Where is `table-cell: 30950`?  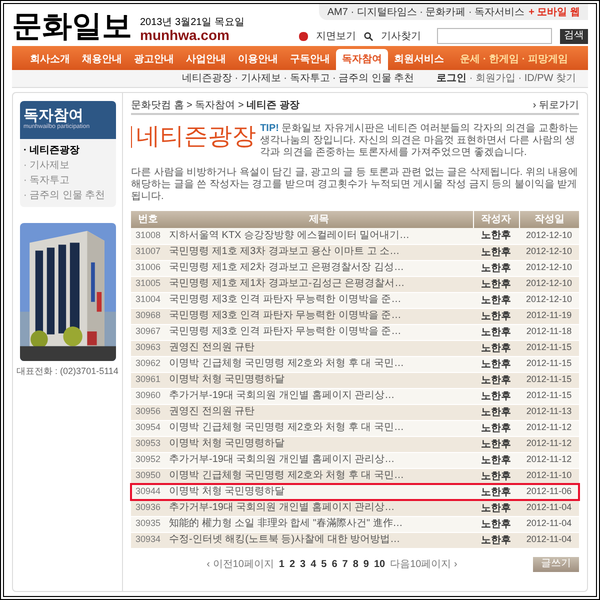
table-cell: 30950 is located at coordinates (148, 476).